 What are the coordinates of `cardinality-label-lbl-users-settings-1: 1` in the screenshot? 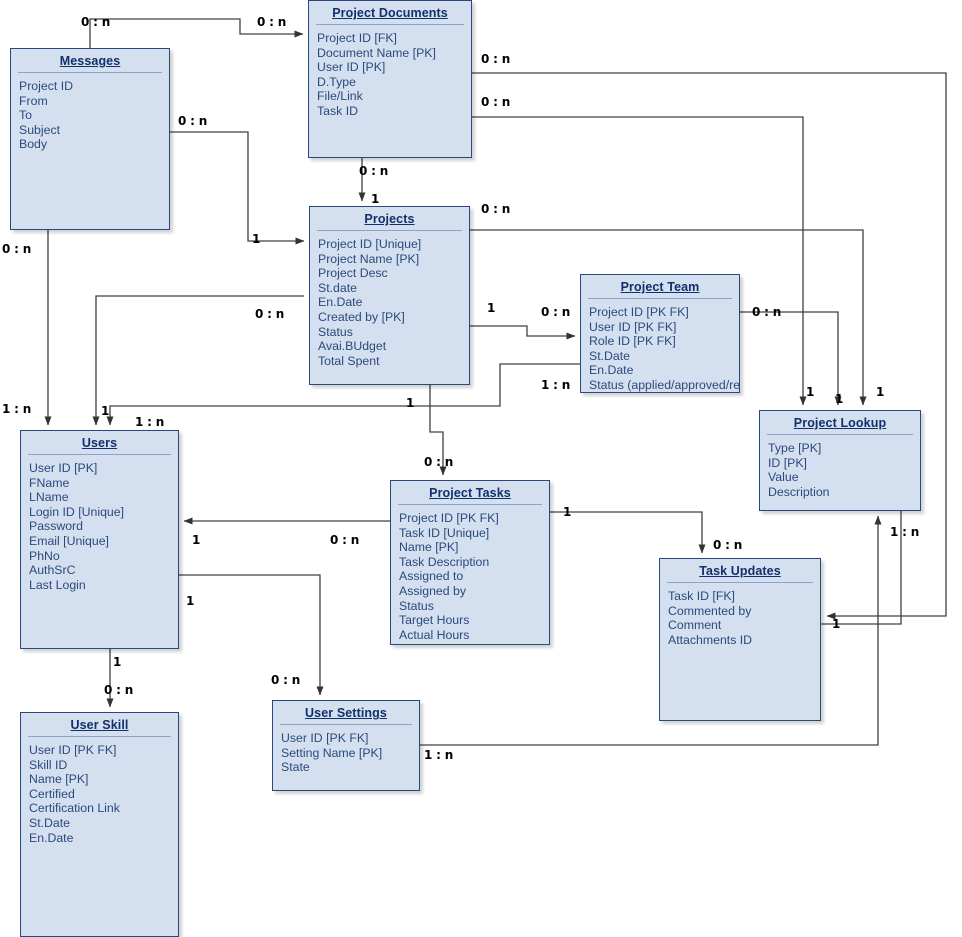 It's located at (190, 601).